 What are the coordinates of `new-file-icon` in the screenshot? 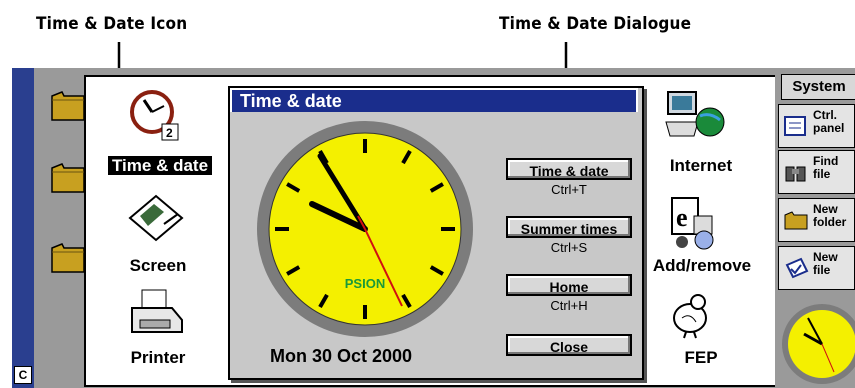 It's located at (797, 268).